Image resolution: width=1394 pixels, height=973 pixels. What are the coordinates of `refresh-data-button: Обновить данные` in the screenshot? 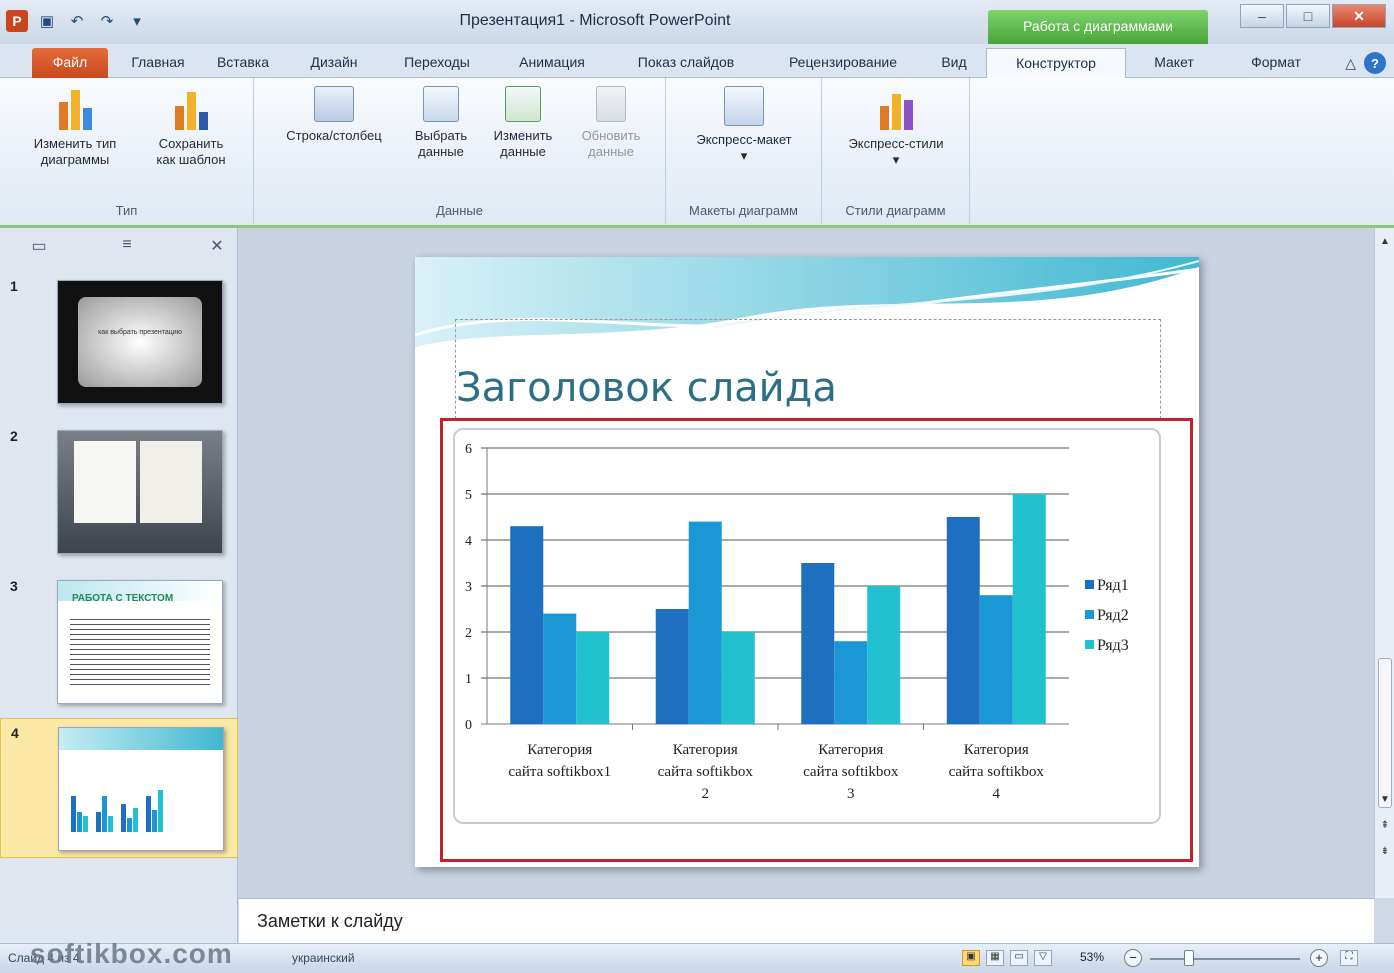 It's located at (611, 123).